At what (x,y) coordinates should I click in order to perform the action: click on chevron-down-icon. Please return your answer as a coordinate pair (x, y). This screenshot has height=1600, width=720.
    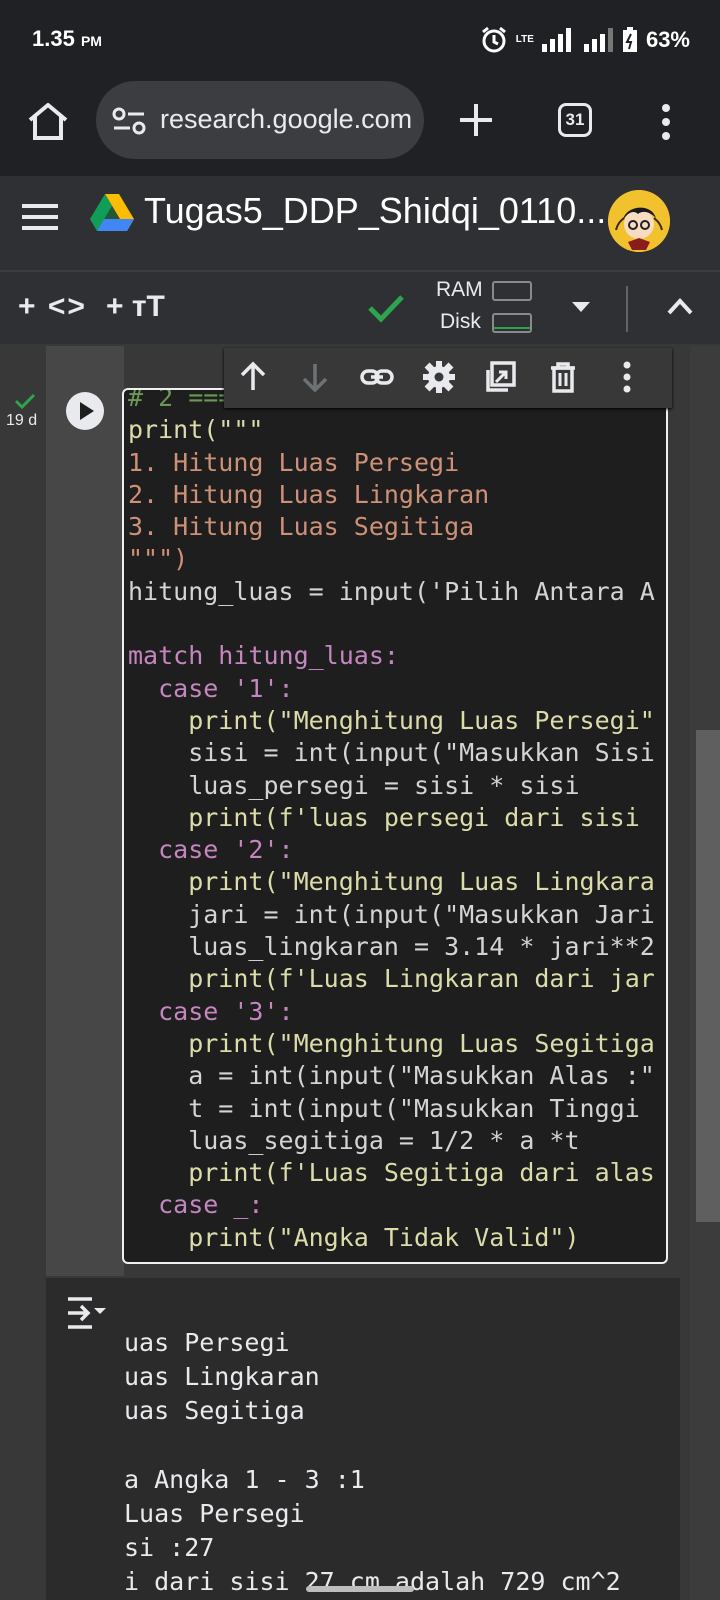
    Looking at the image, I should click on (581, 307).